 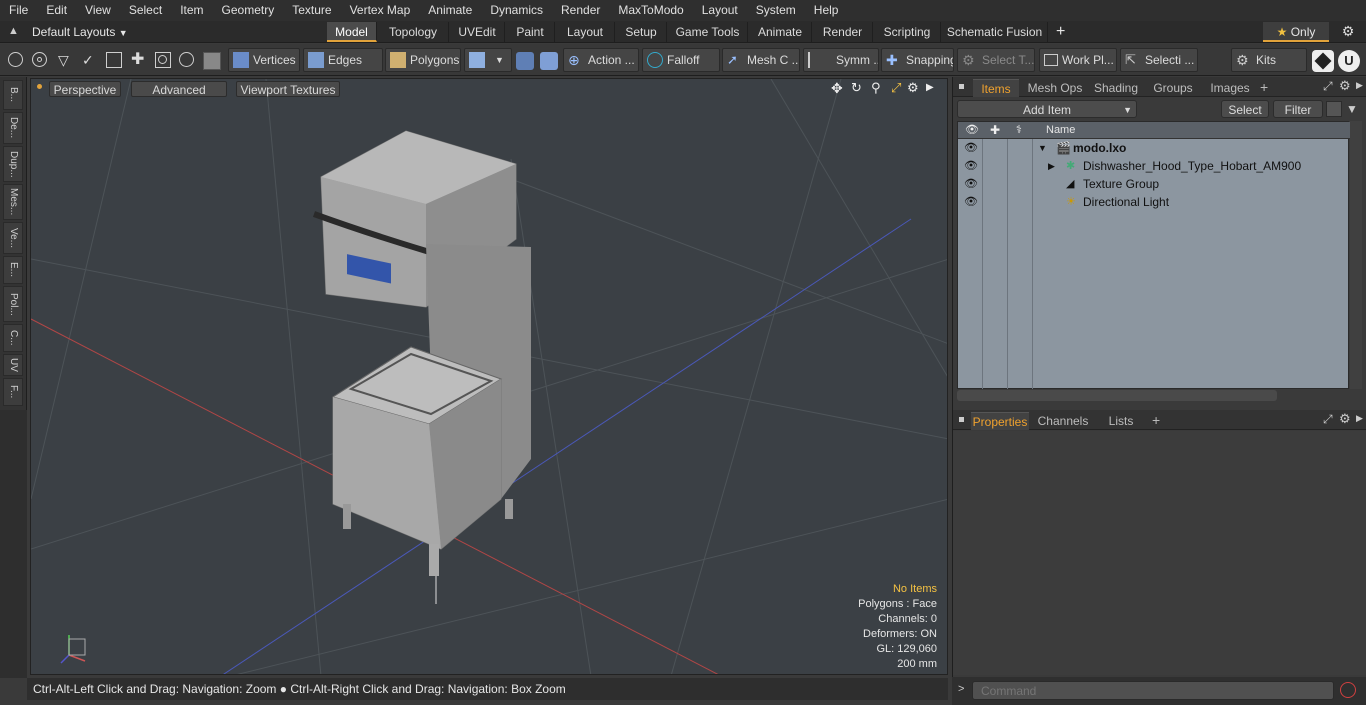 I want to click on fit-view-icon: ⤢, so click(x=898, y=88).